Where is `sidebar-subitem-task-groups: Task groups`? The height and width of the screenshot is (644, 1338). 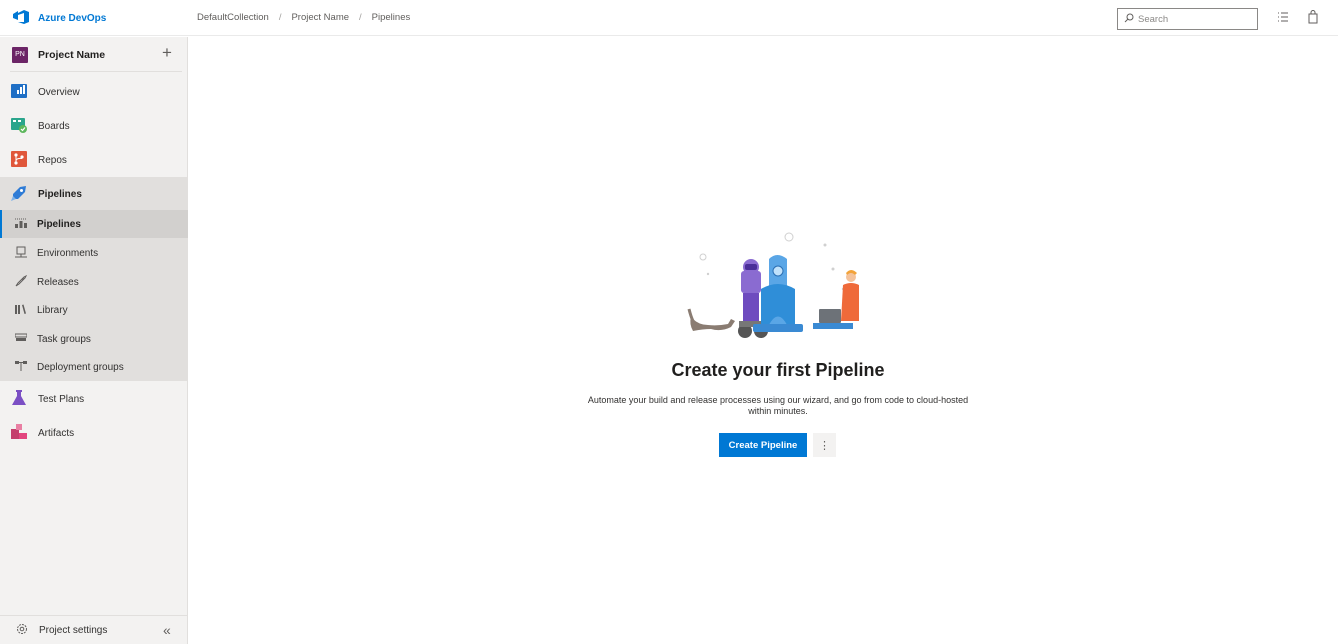 sidebar-subitem-task-groups: Task groups is located at coordinates (94, 339).